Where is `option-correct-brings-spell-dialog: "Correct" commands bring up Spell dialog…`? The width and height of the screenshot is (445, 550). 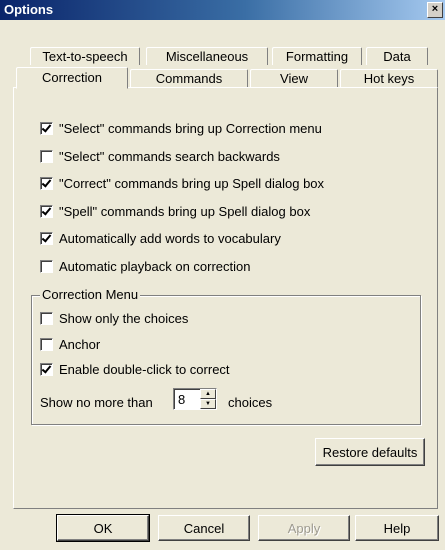
option-correct-brings-spell-dialog: "Correct" commands bring up Spell dialog… is located at coordinates (182, 183).